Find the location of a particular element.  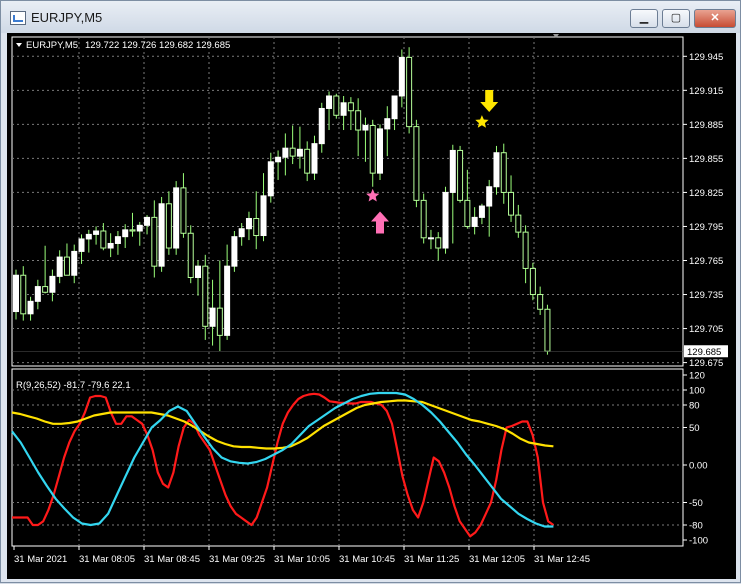

indicator-tick-label: 50 is located at coordinates (694, 428).